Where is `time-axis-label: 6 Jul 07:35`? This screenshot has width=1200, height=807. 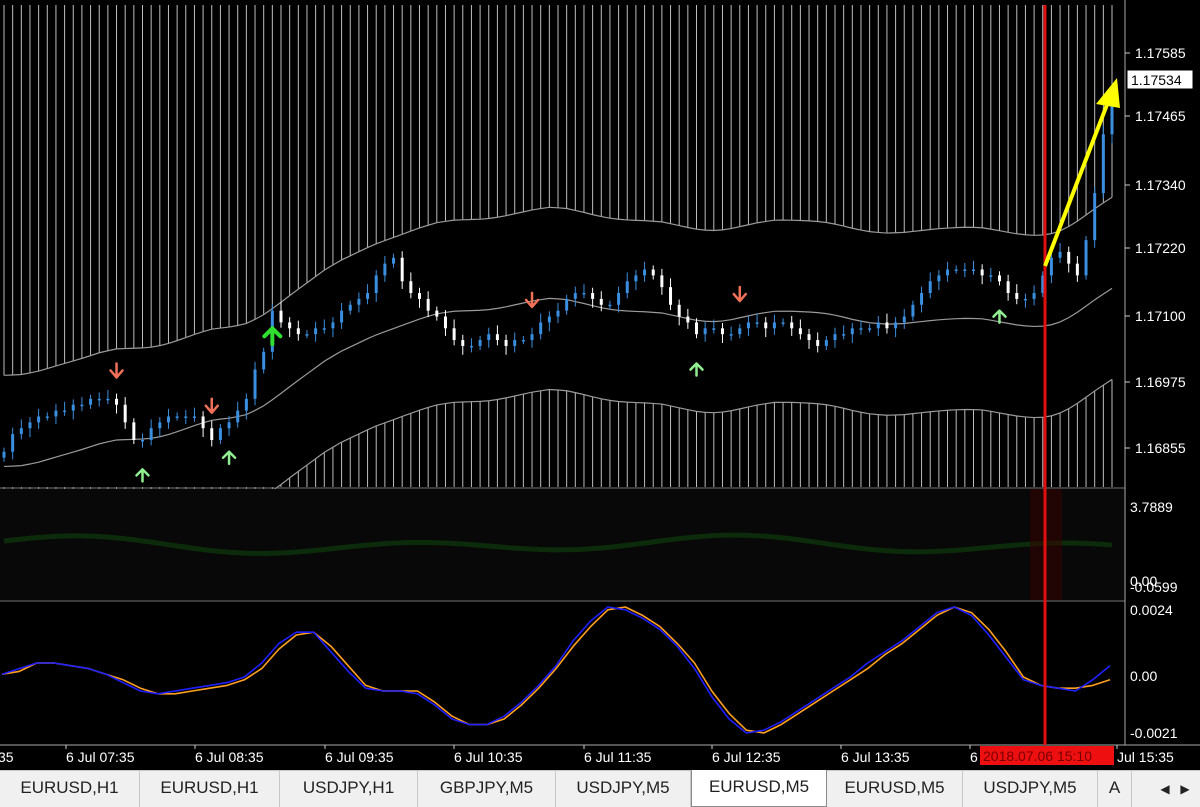 time-axis-label: 6 Jul 07:35 is located at coordinates (100, 757).